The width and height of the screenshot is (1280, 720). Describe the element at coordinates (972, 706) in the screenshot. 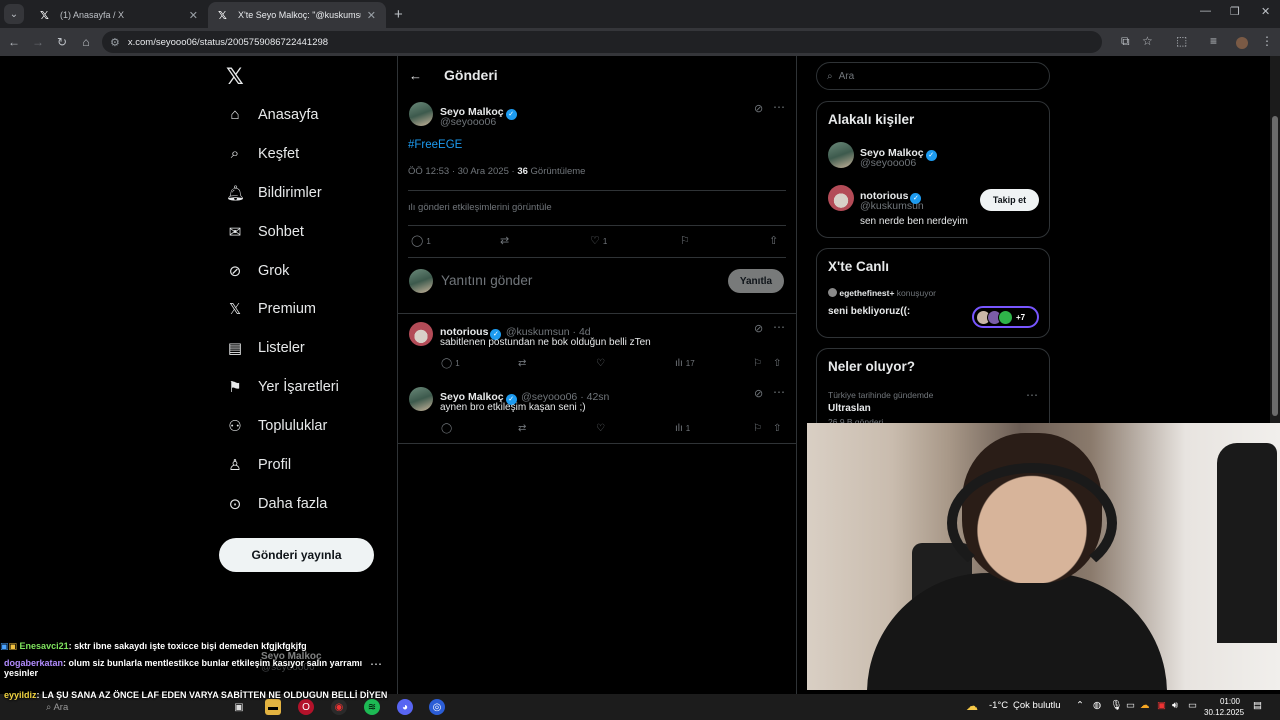

I see `weather-icon: ☁` at that location.